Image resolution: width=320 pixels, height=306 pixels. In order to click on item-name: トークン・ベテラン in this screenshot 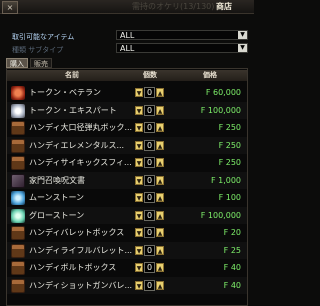, I will do `click(65, 92)`.